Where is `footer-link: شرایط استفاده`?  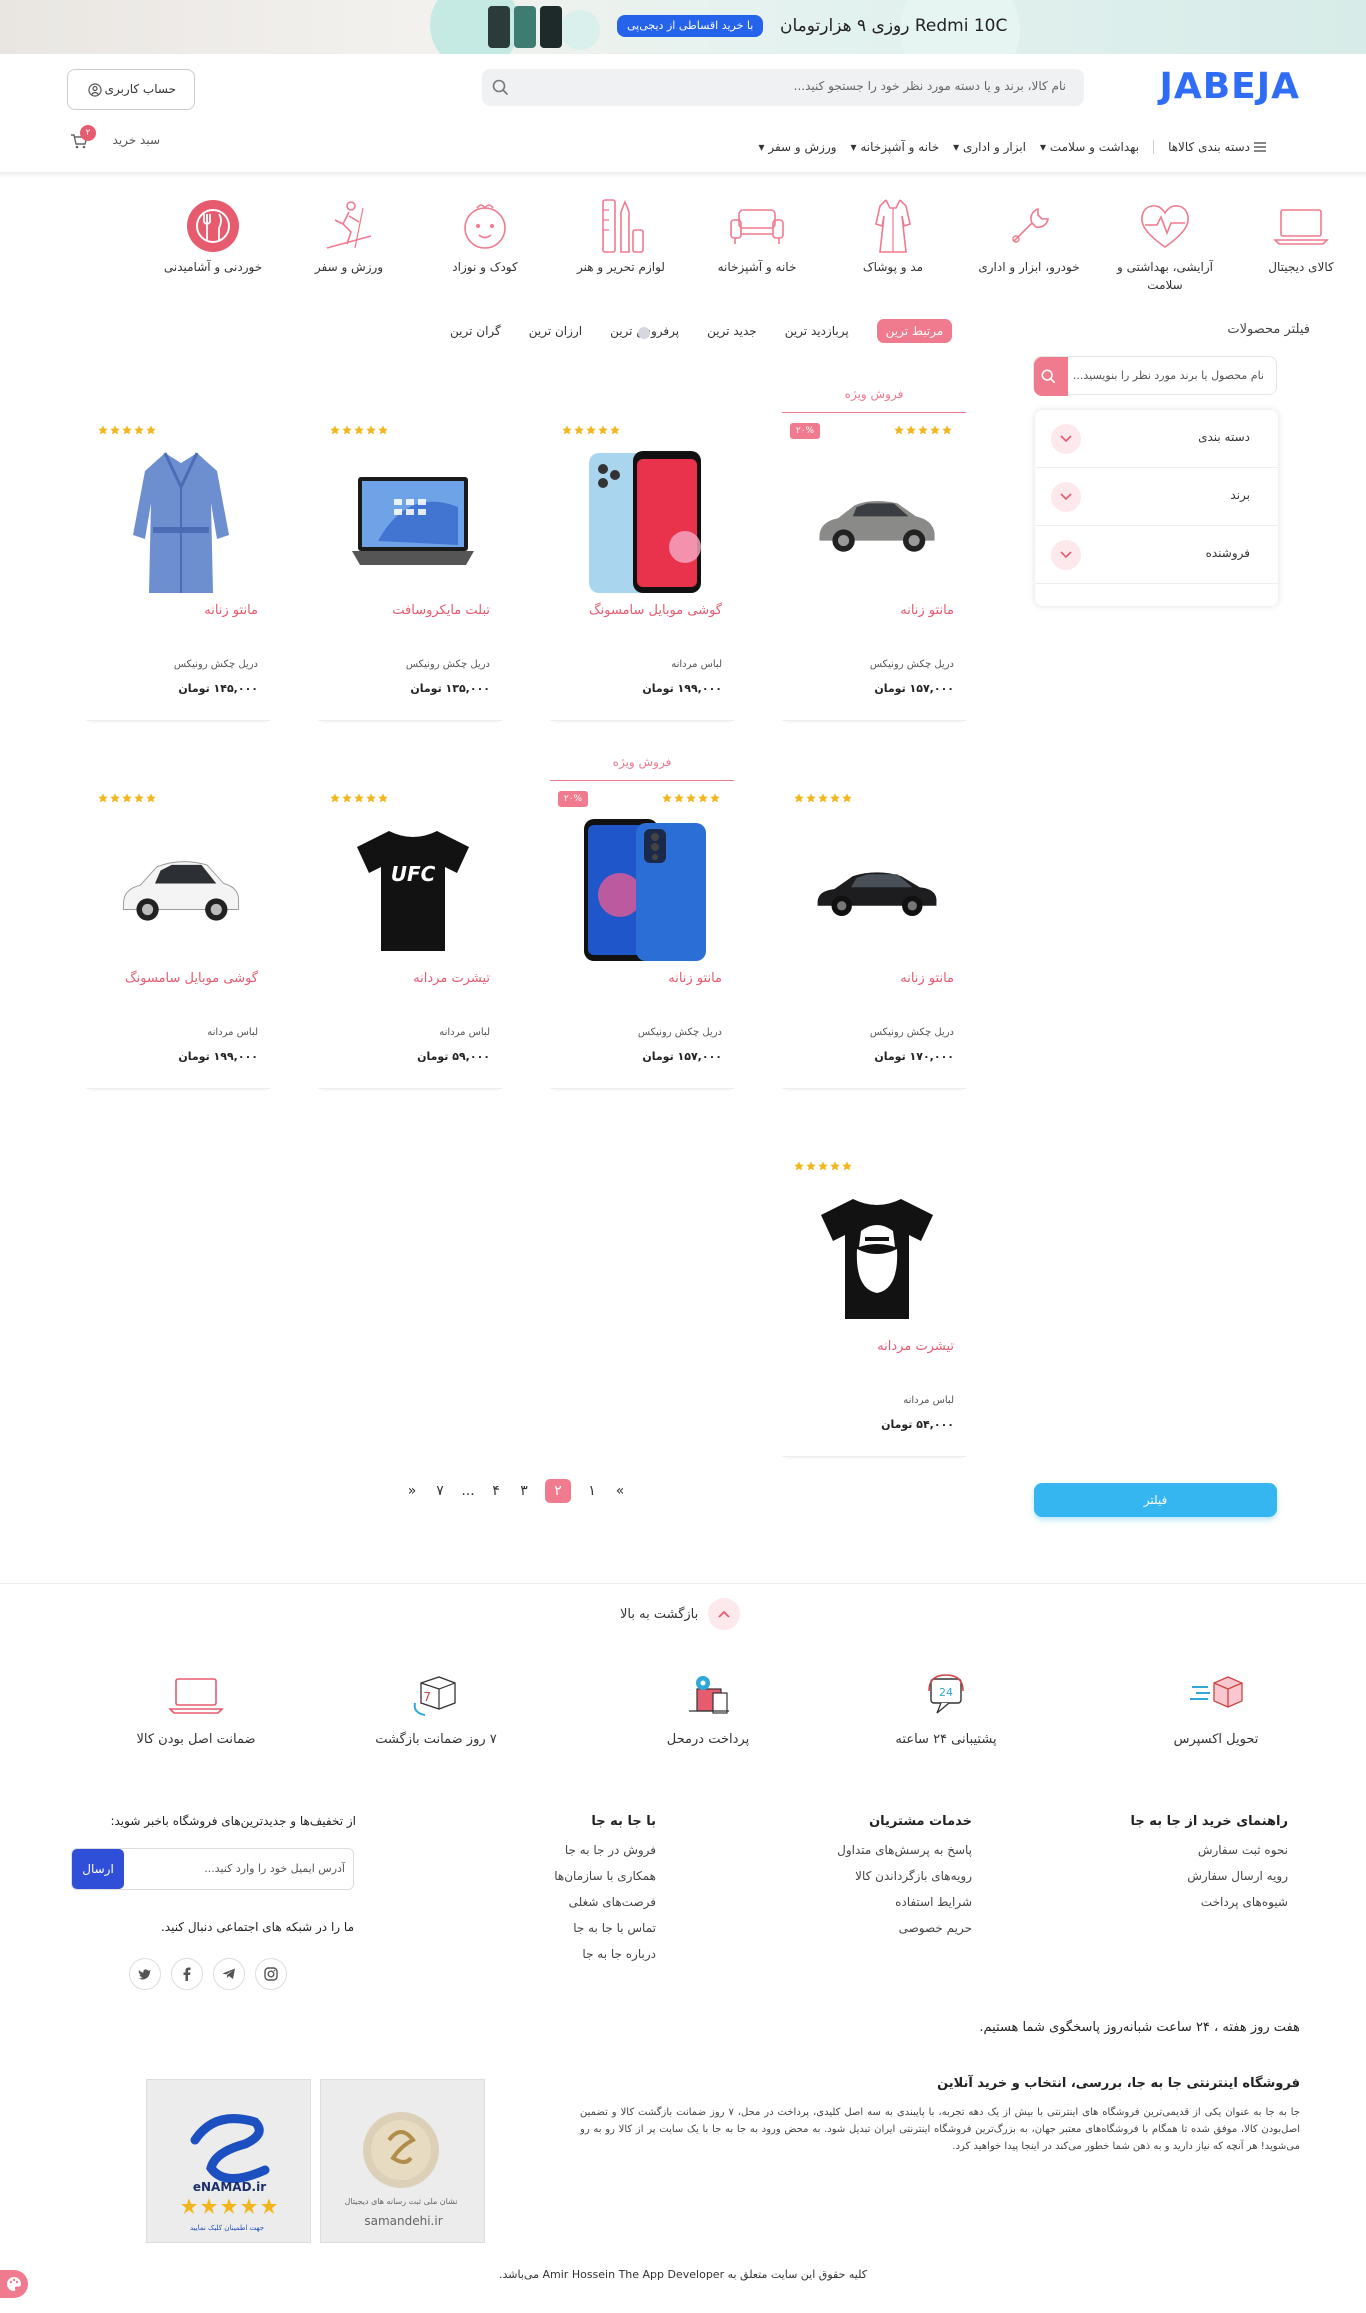
footer-link: شرایط استفاده is located at coordinates (904, 1902).